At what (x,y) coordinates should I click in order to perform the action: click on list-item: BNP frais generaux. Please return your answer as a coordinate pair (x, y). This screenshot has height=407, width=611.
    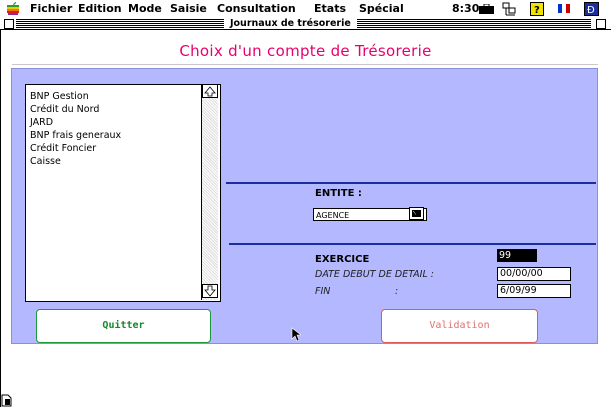
    Looking at the image, I should click on (75, 135).